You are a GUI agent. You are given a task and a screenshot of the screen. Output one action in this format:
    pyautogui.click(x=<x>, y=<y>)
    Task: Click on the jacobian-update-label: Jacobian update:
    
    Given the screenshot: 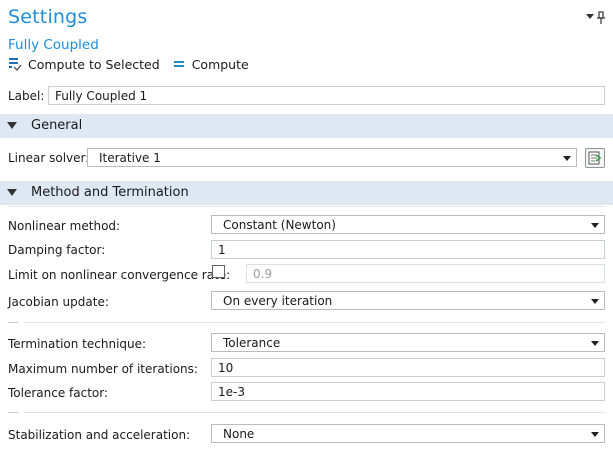 What is the action you would take?
    pyautogui.click(x=58, y=302)
    